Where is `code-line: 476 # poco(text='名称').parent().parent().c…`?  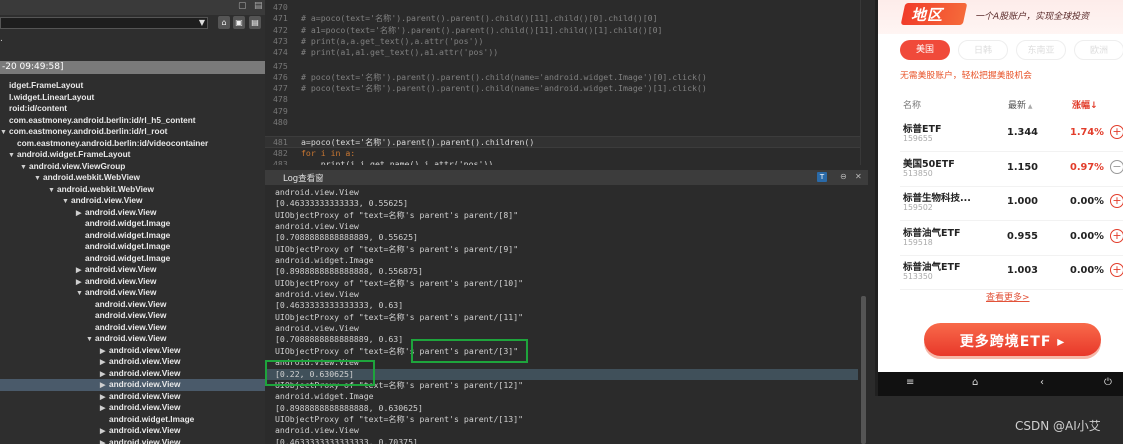
code-line: 476 # poco(text='名称').parent().parent().c… is located at coordinates (566, 77).